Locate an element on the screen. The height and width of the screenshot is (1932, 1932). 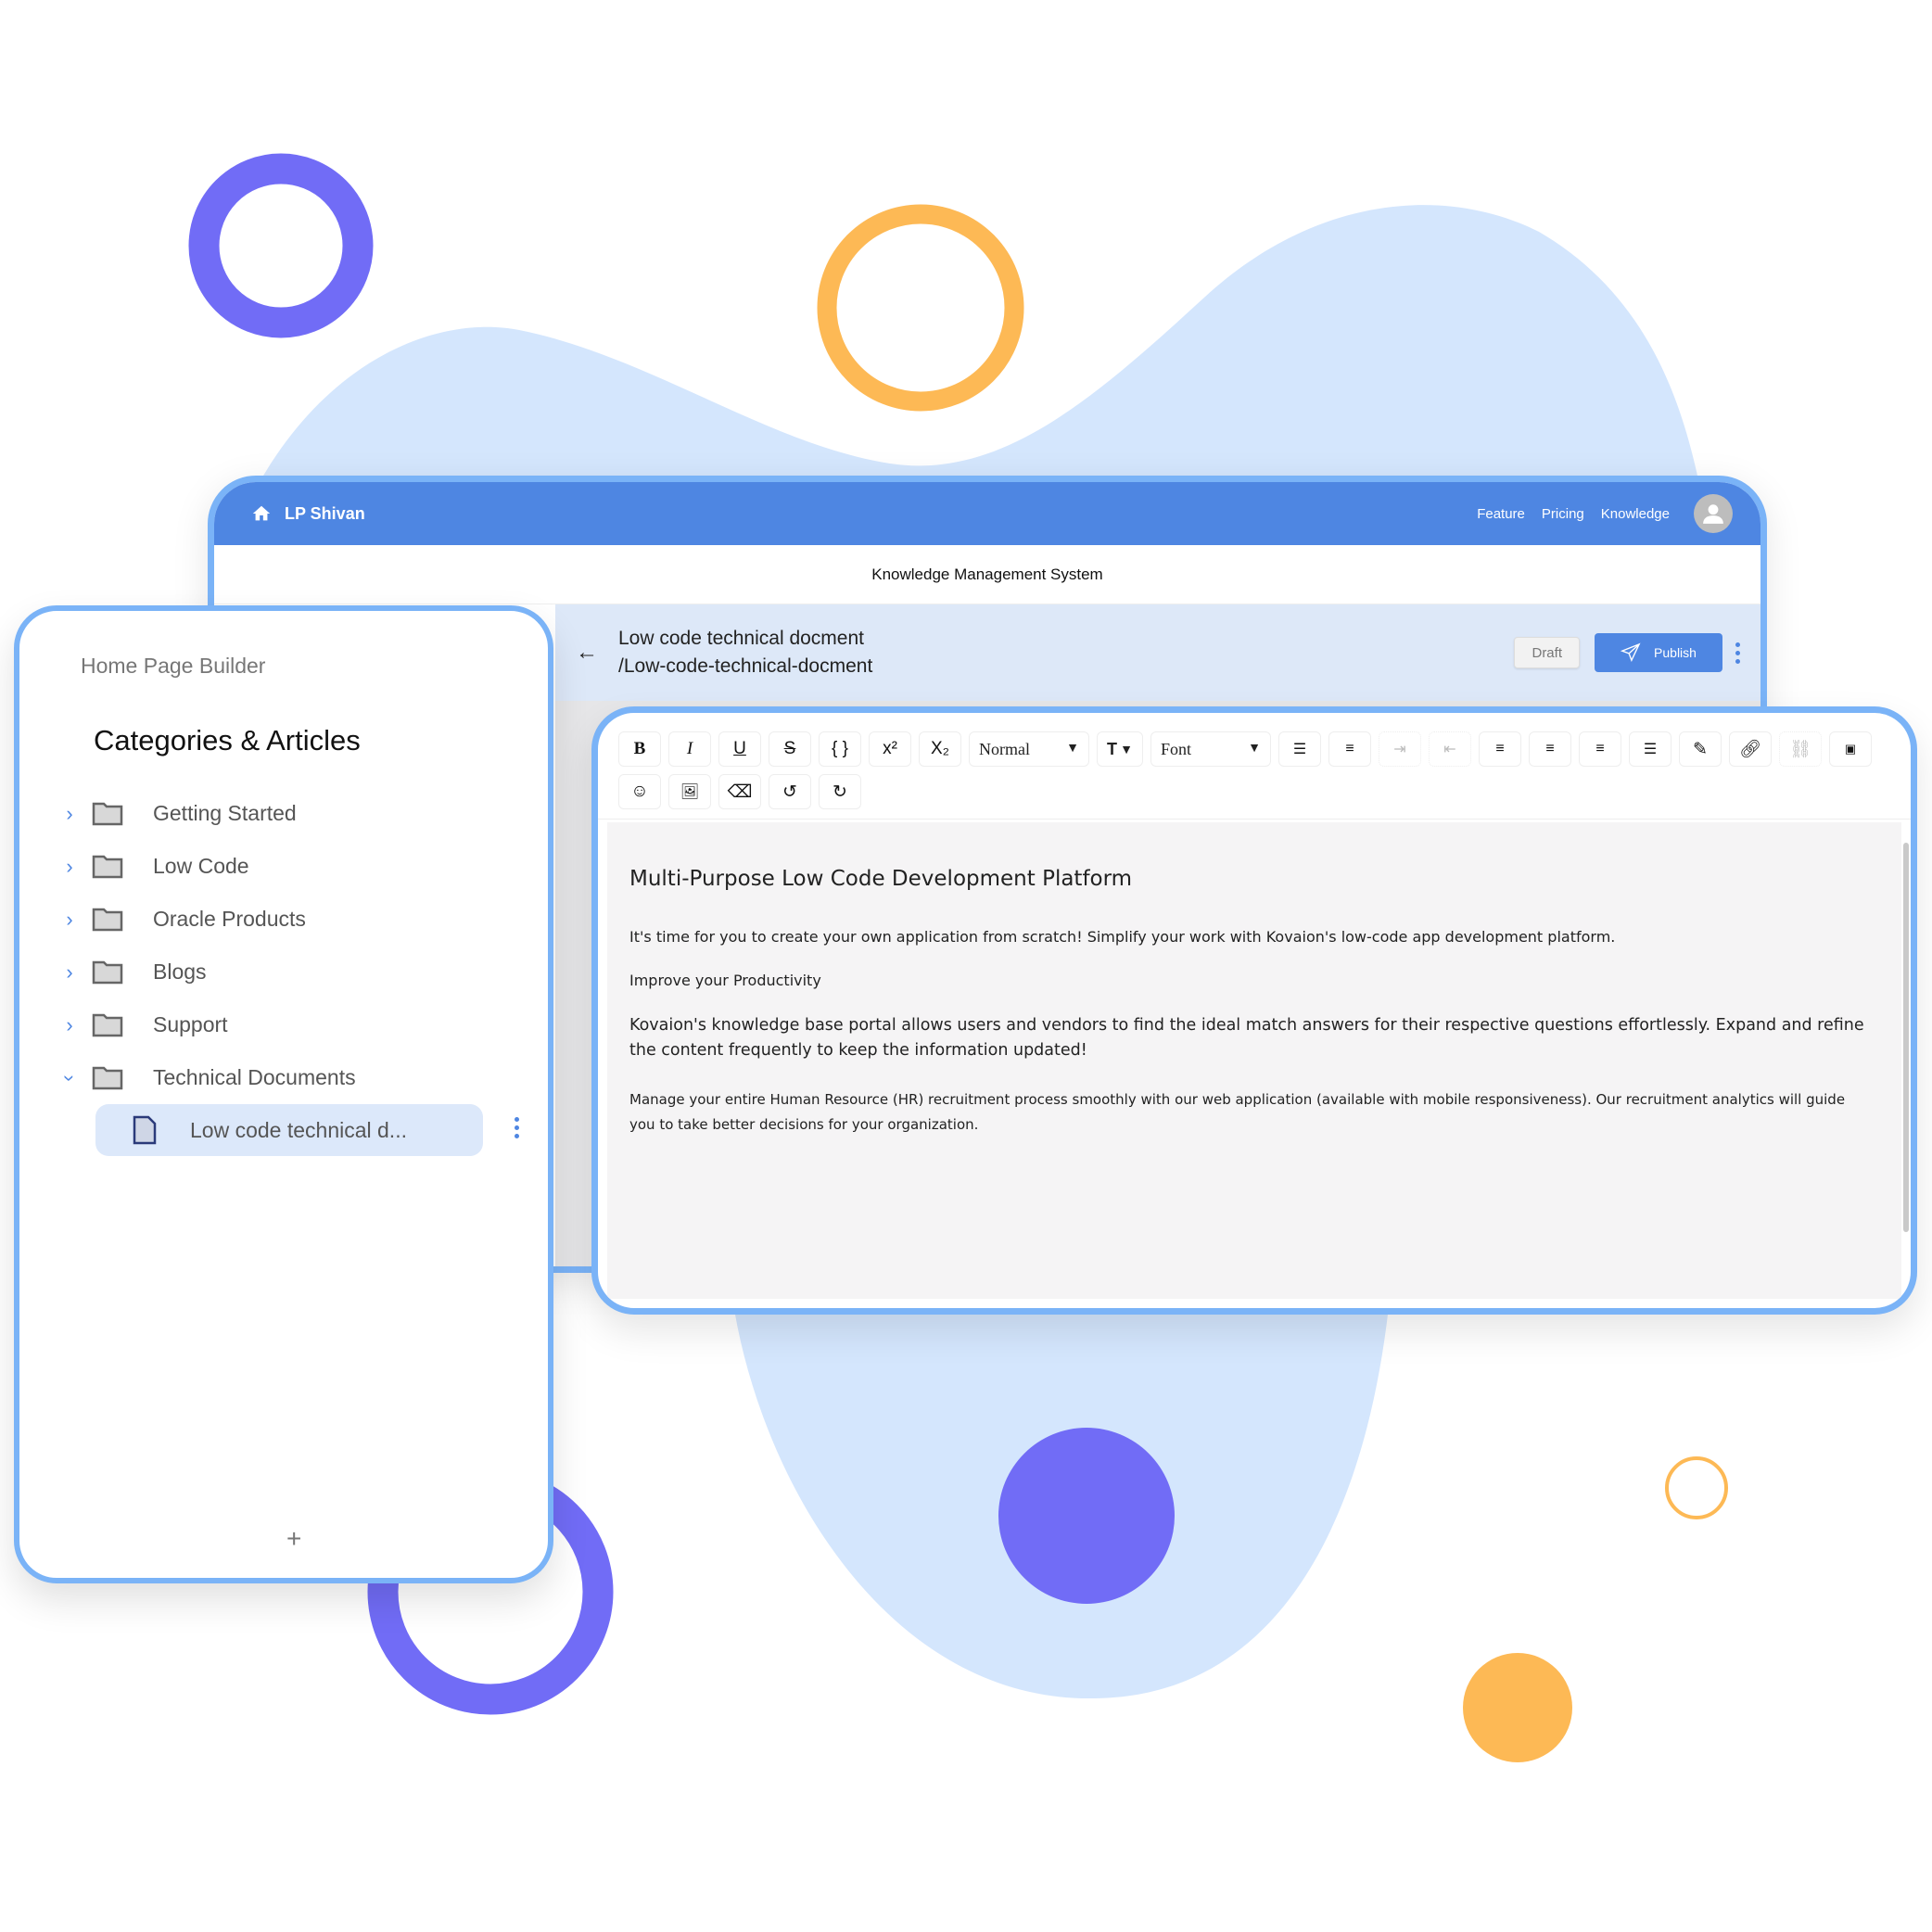
image-icon: 🖼︎ is located at coordinates (689, 791).